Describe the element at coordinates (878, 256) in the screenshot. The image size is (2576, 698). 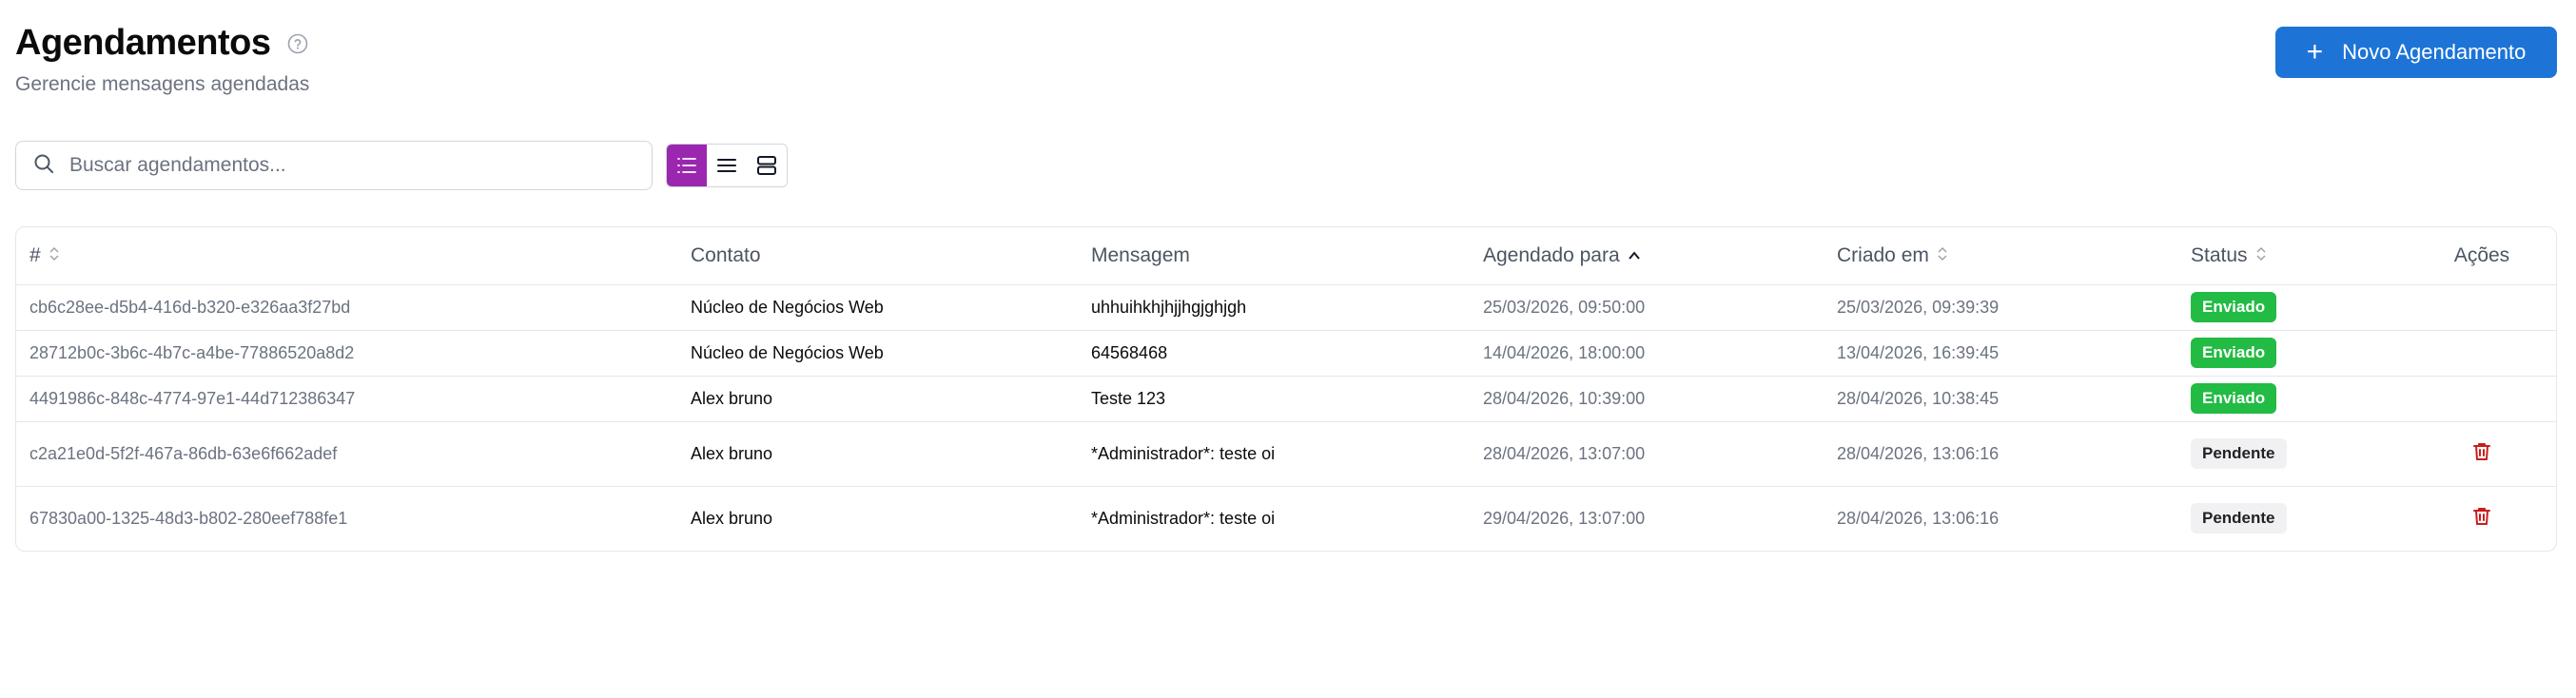
I see `column-header-contact: Contato` at that location.